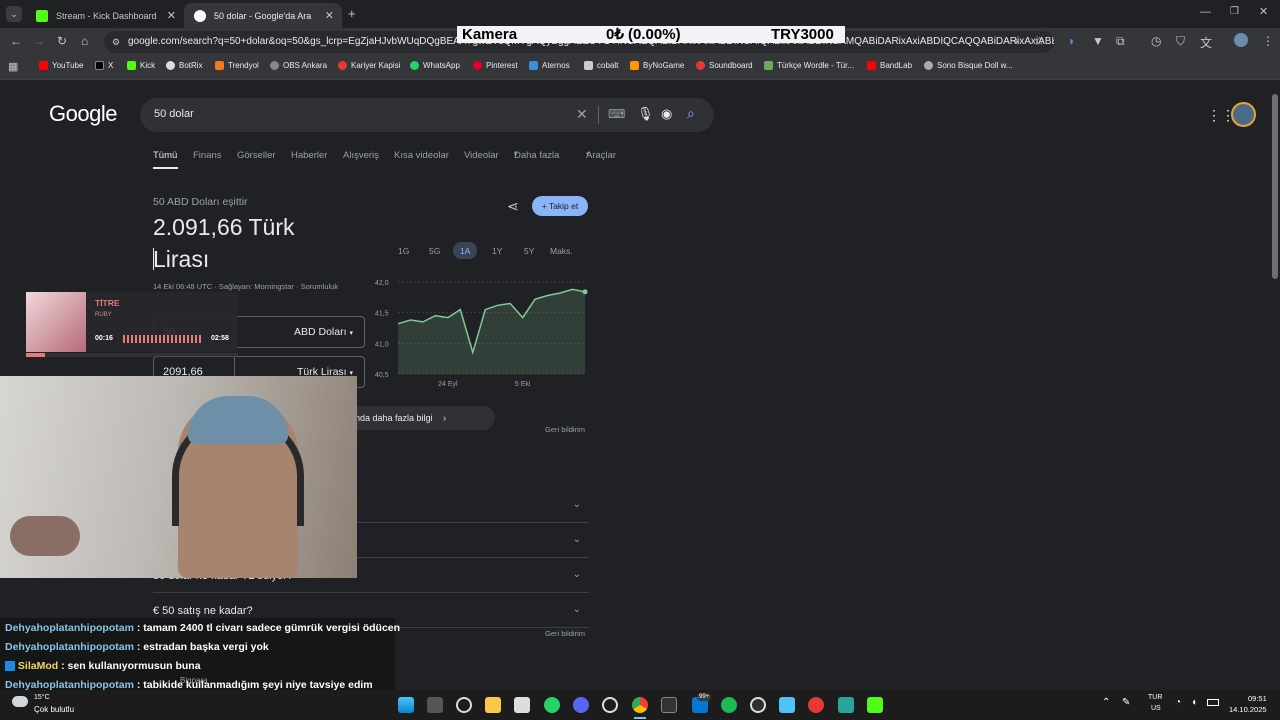  I want to click on notepad-icon, so click(787, 705).